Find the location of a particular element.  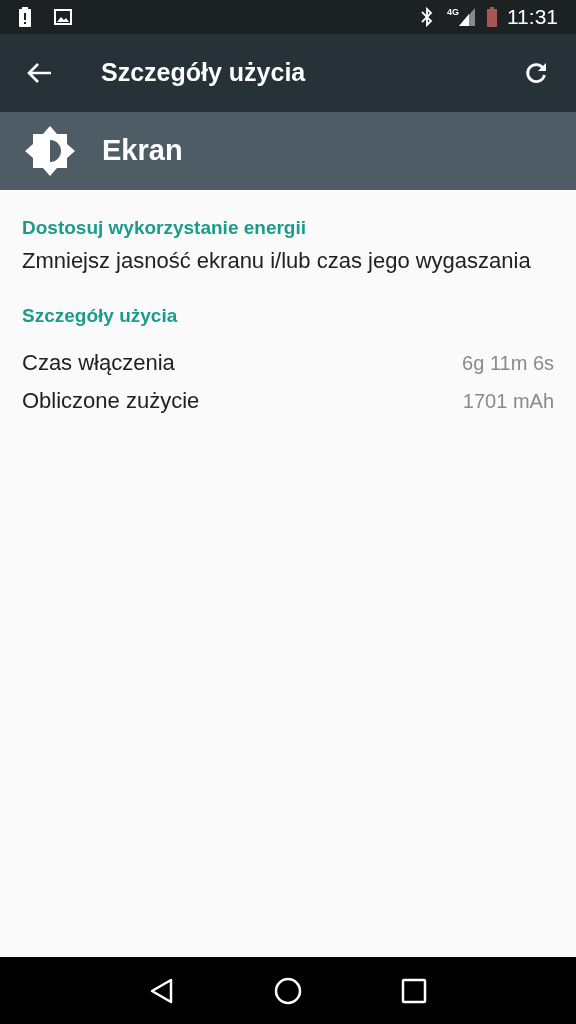

bluetooth-icon is located at coordinates (427, 17).